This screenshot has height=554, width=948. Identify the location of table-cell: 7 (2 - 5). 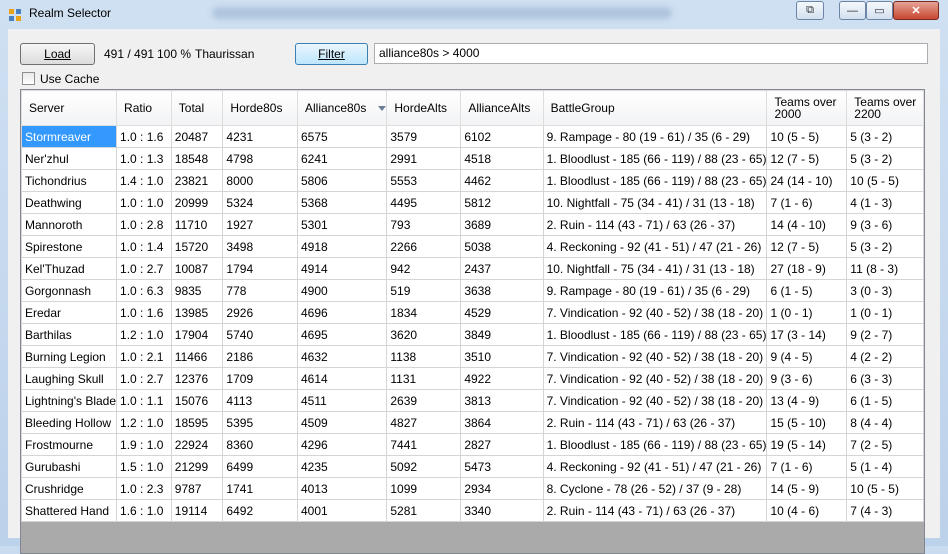
(885, 444).